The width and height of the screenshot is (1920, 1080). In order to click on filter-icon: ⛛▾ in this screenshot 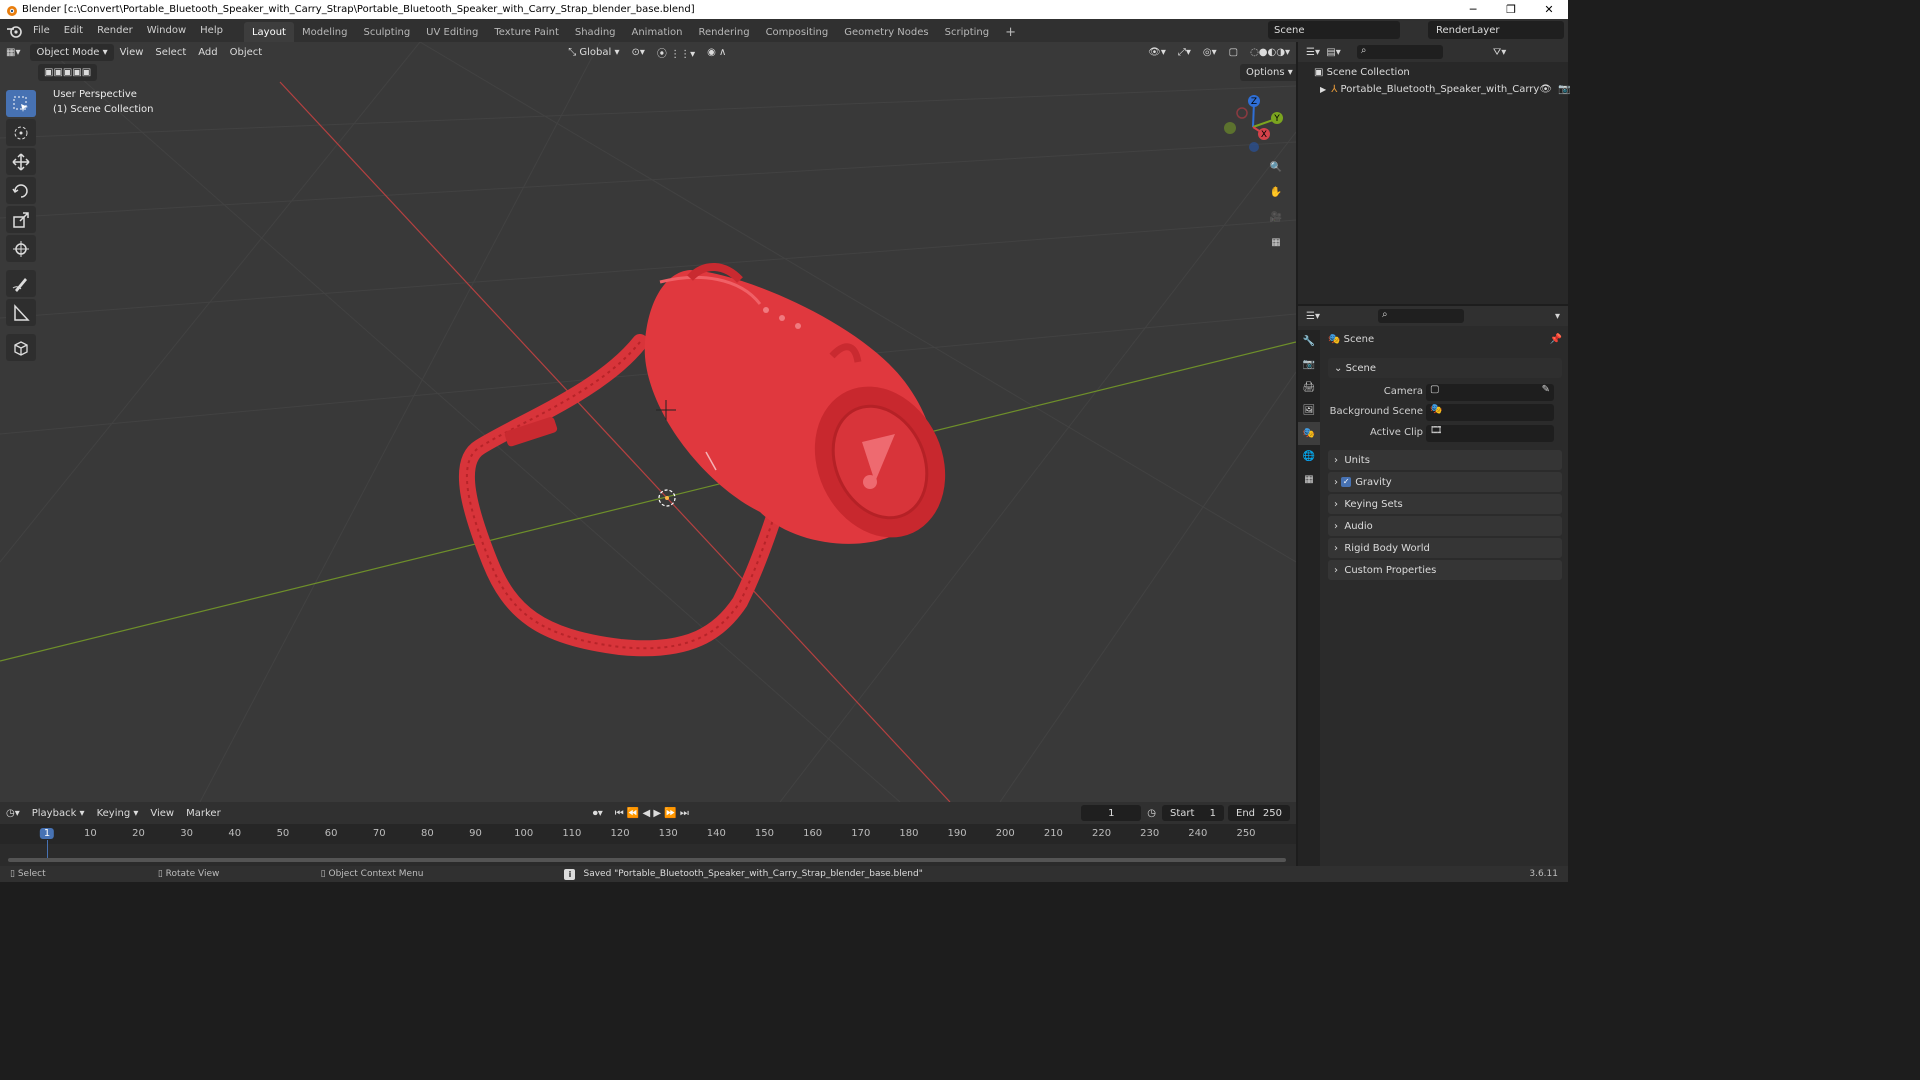, I will do `click(1499, 52)`.